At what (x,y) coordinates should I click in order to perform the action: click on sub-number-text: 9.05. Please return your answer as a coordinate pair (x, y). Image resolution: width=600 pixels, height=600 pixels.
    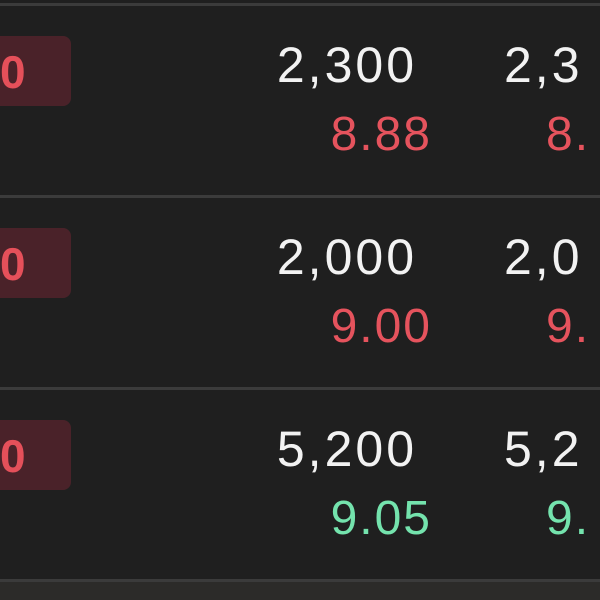
    Looking at the image, I should click on (381, 519).